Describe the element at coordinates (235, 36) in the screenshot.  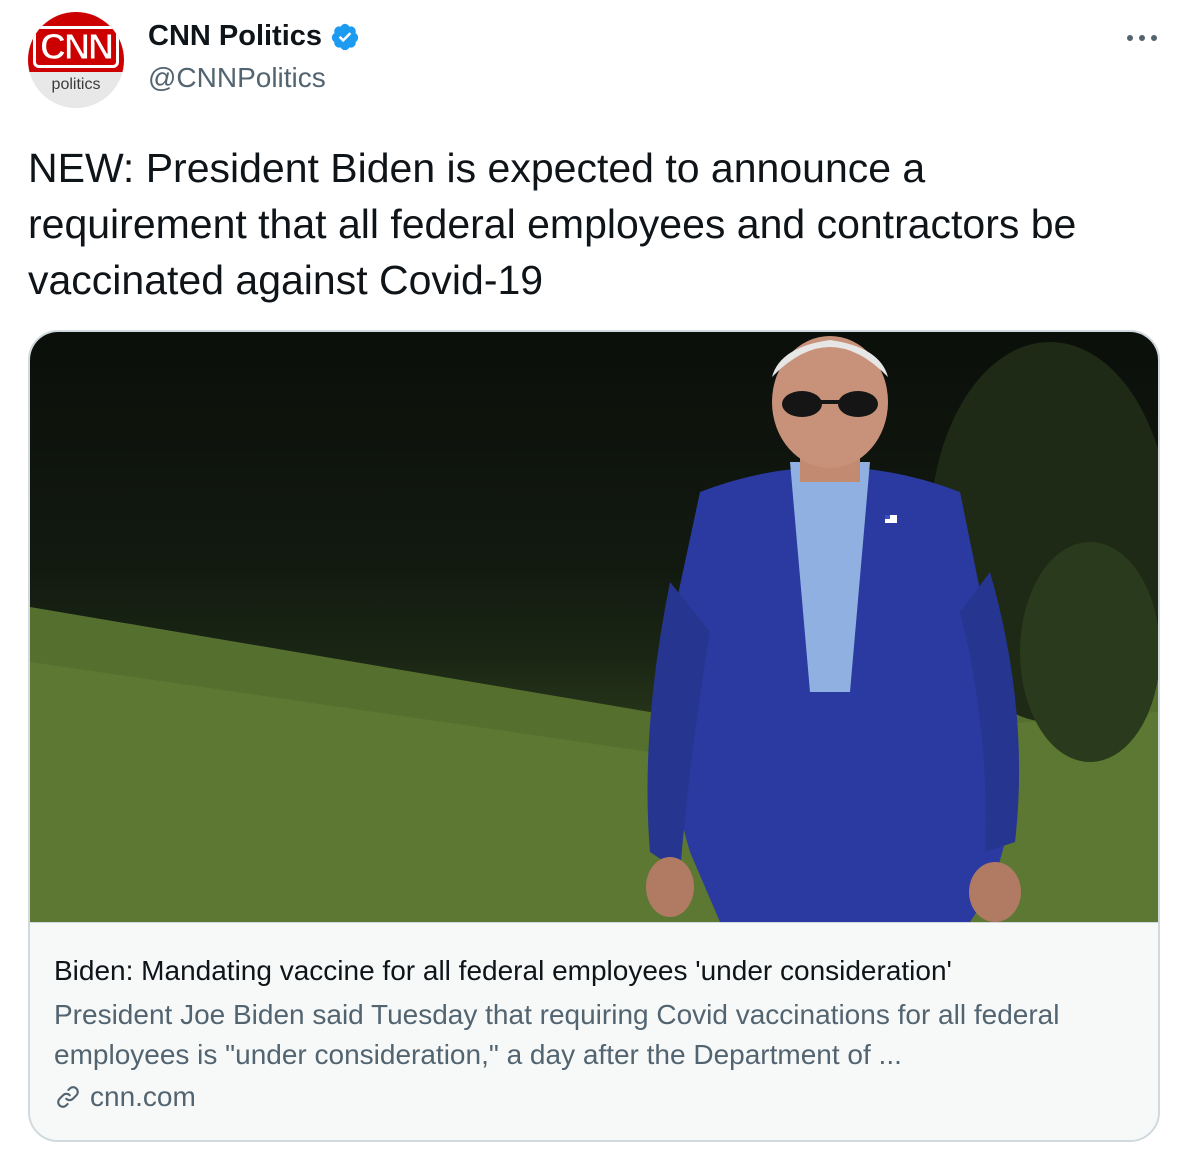
I see `display-name: CNN Politics` at that location.